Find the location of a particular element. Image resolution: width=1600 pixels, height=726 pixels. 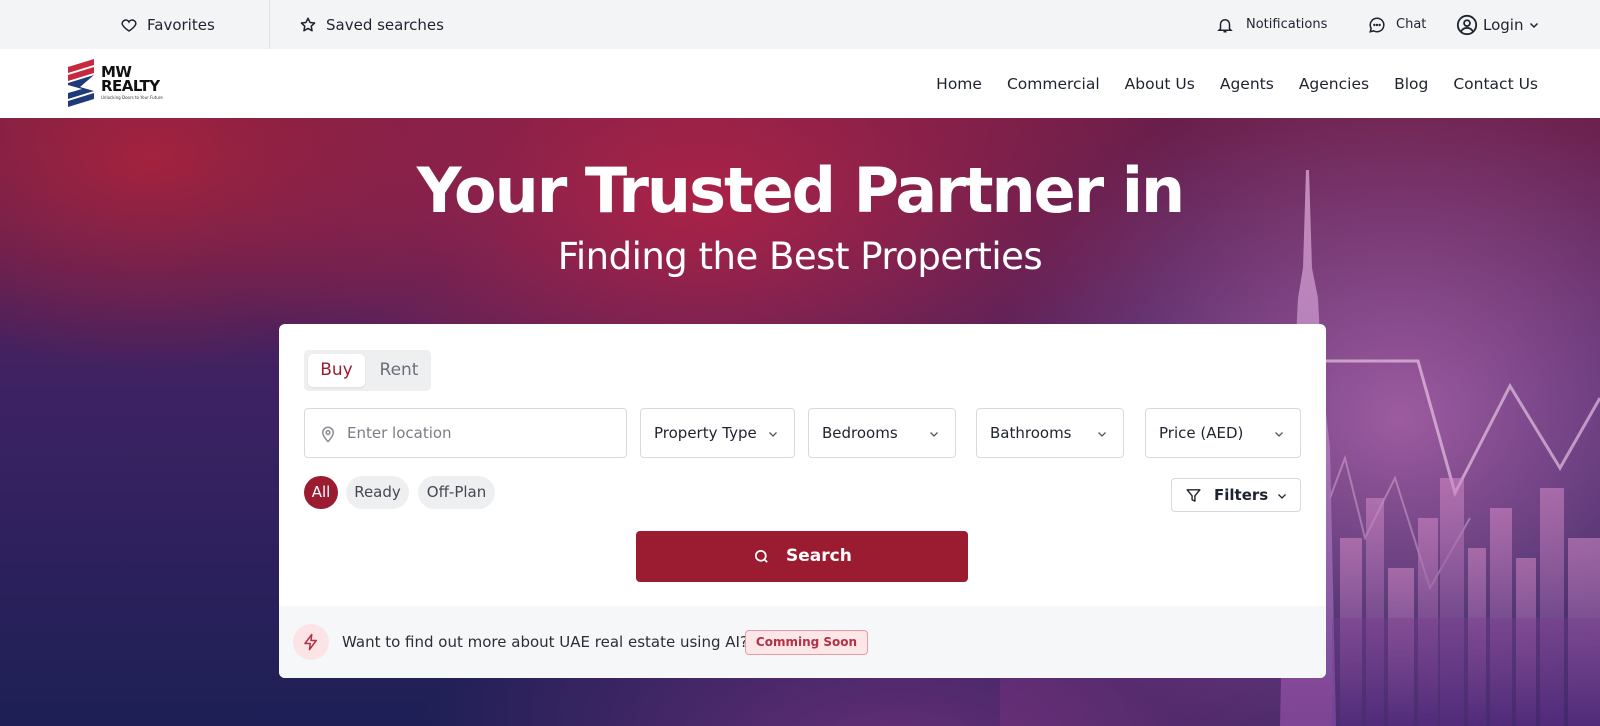

filters-button: Filters is located at coordinates (1236, 495).